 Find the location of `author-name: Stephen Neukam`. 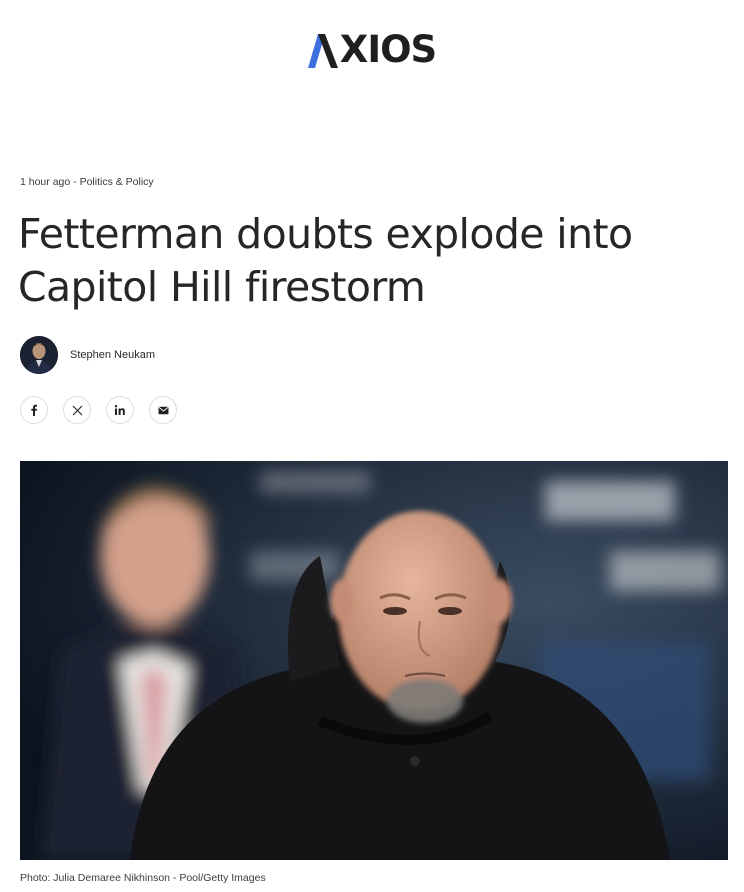

author-name: Stephen Neukam is located at coordinates (112, 355).